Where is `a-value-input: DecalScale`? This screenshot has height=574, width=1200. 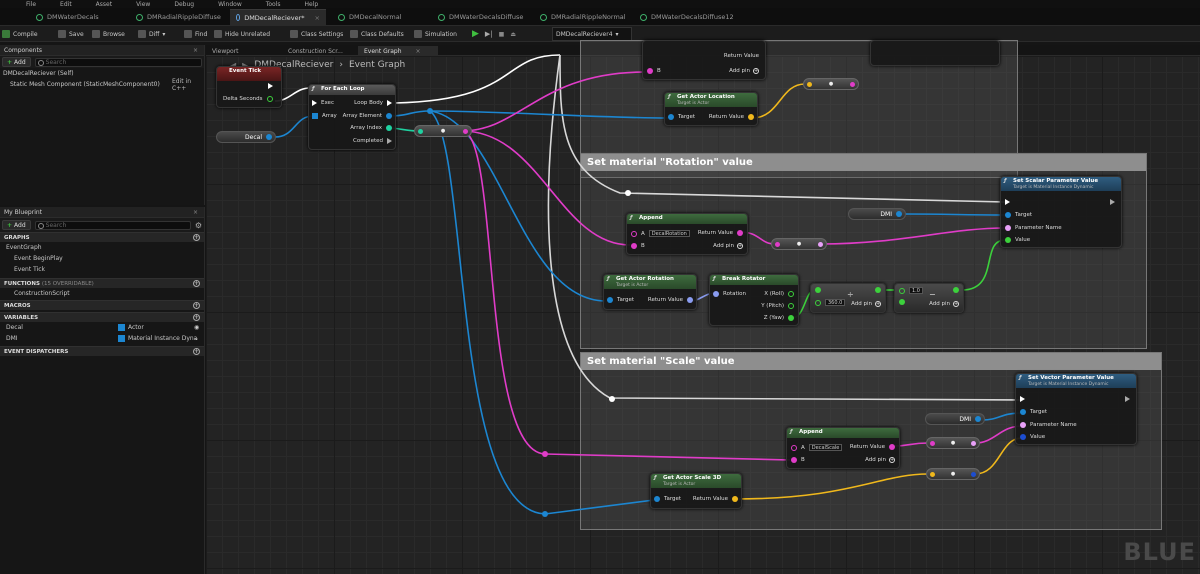
a-value-input: DecalScale is located at coordinates (825, 447).